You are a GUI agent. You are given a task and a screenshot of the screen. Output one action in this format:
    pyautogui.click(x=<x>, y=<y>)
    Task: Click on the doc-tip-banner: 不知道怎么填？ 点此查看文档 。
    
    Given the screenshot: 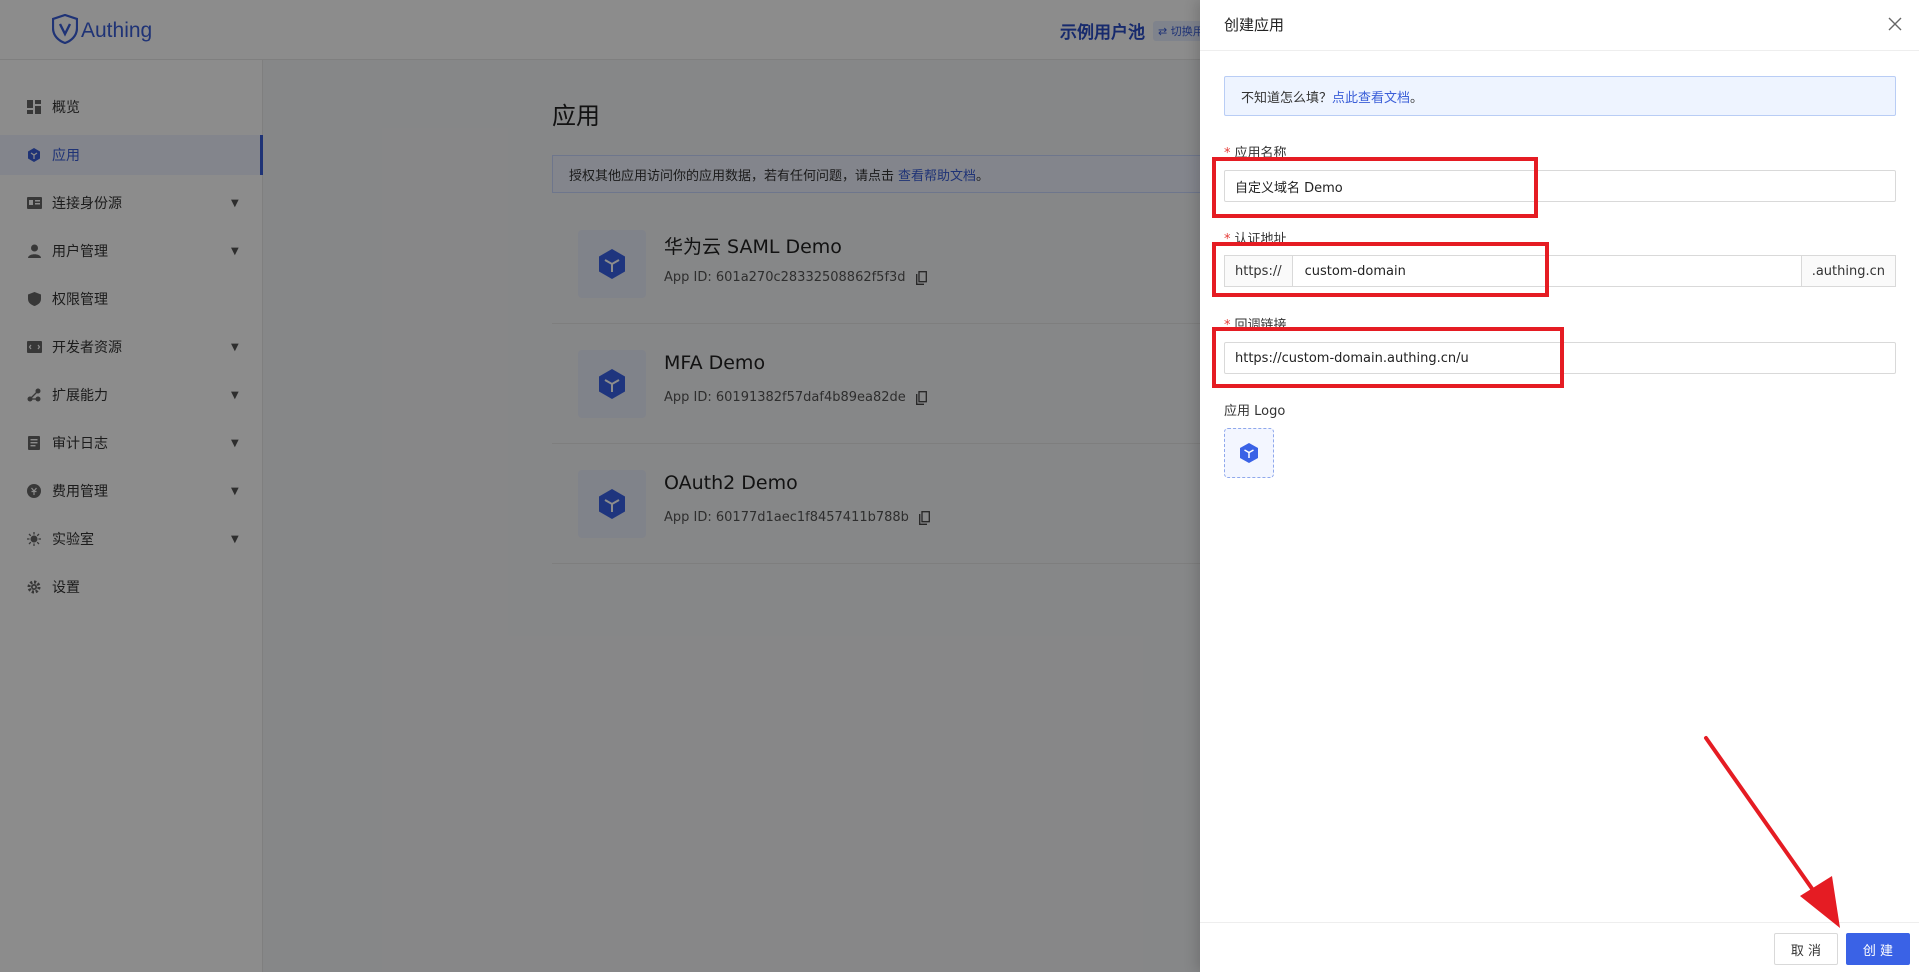 What is the action you would take?
    pyautogui.click(x=1560, y=96)
    